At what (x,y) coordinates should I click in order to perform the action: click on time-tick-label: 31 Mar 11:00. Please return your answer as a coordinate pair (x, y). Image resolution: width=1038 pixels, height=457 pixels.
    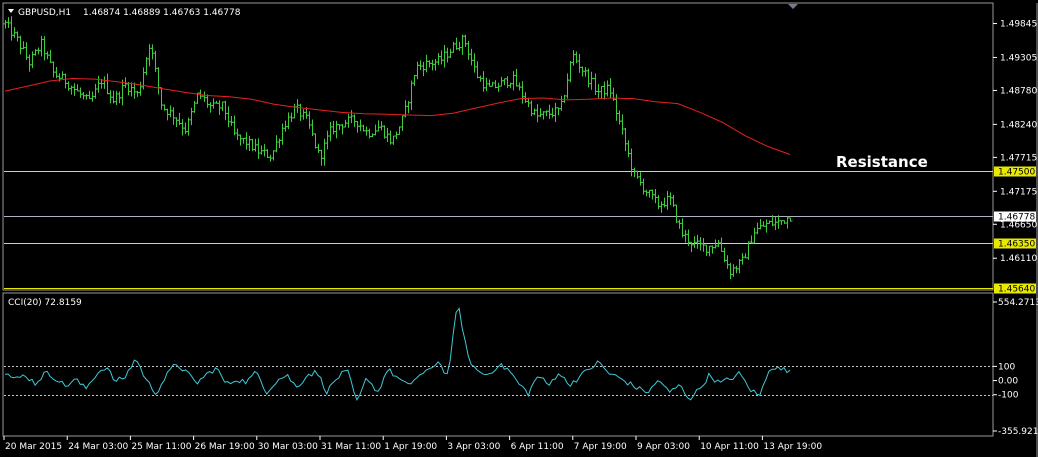
    Looking at the image, I should click on (351, 447).